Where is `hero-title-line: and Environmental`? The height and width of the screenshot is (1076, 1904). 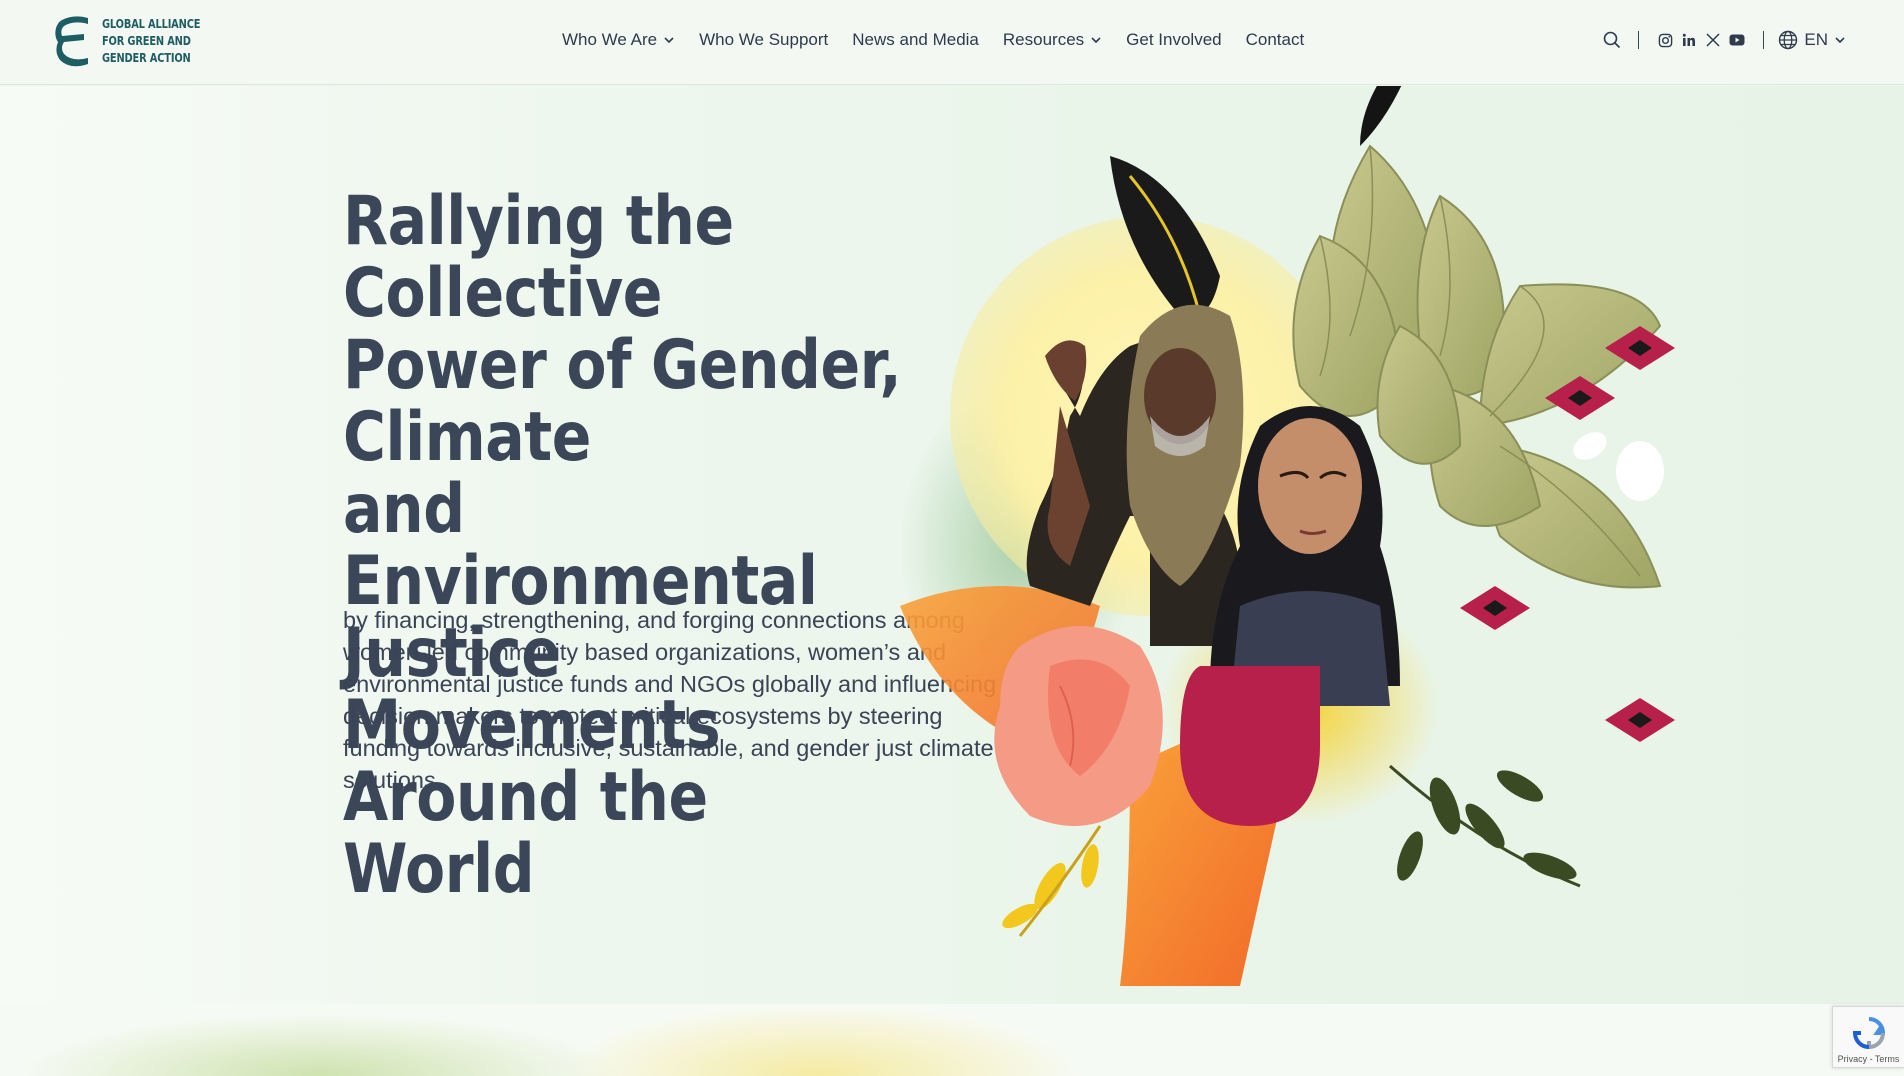
hero-title-line: and Environmental is located at coordinates (580, 545).